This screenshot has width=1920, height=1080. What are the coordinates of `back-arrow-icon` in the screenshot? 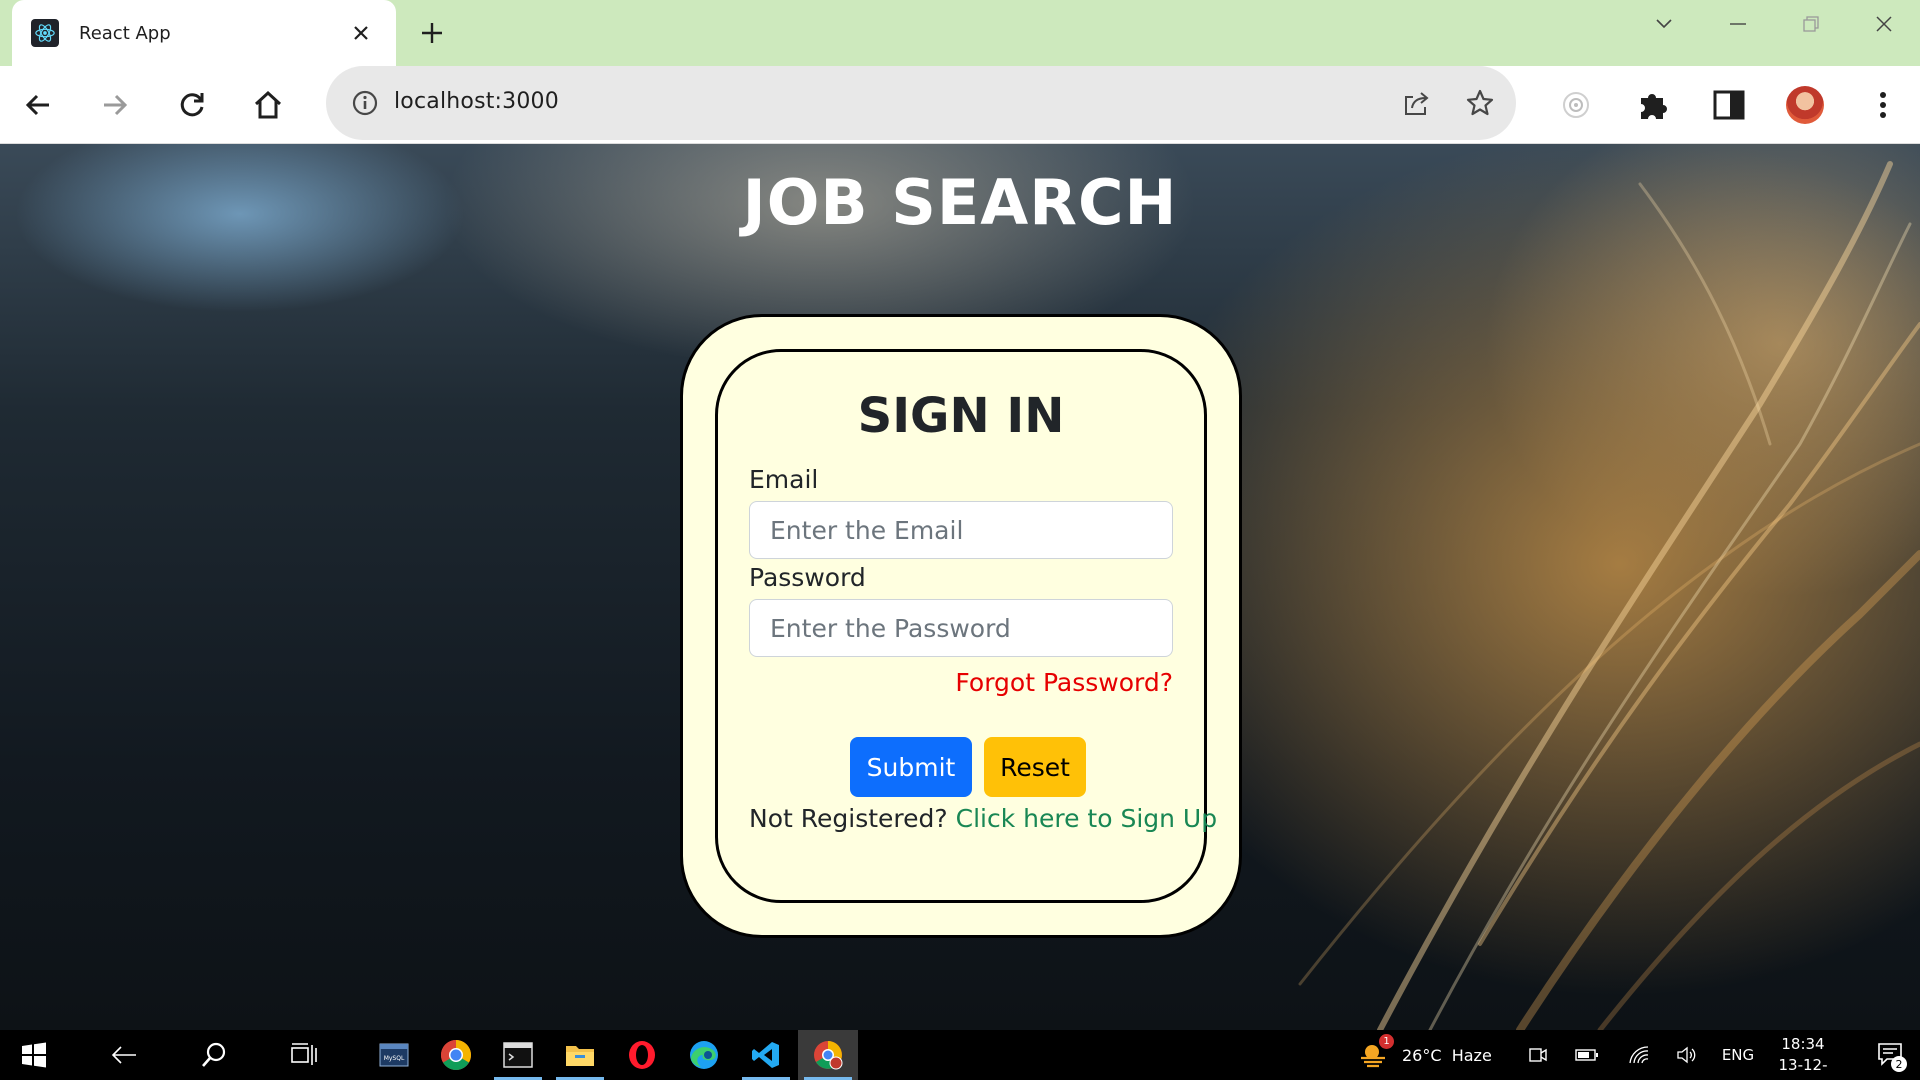 It's located at (124, 1055).